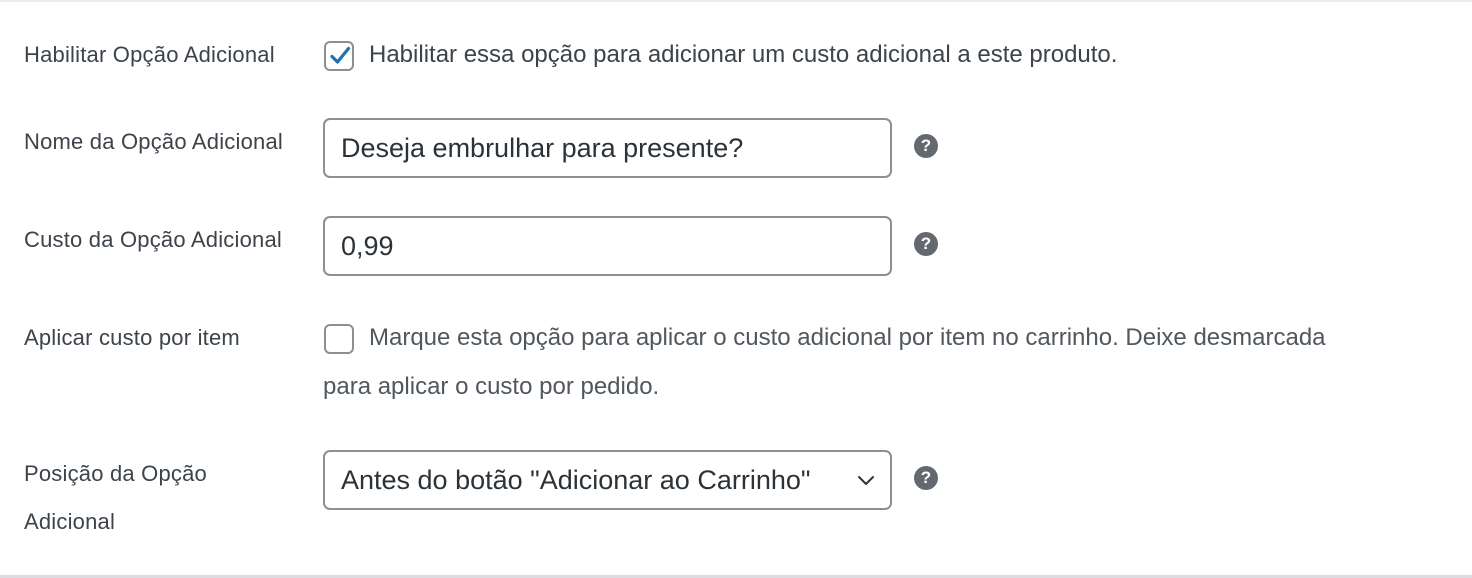 The width and height of the screenshot is (1472, 578). I want to click on check-icon, so click(340, 55).